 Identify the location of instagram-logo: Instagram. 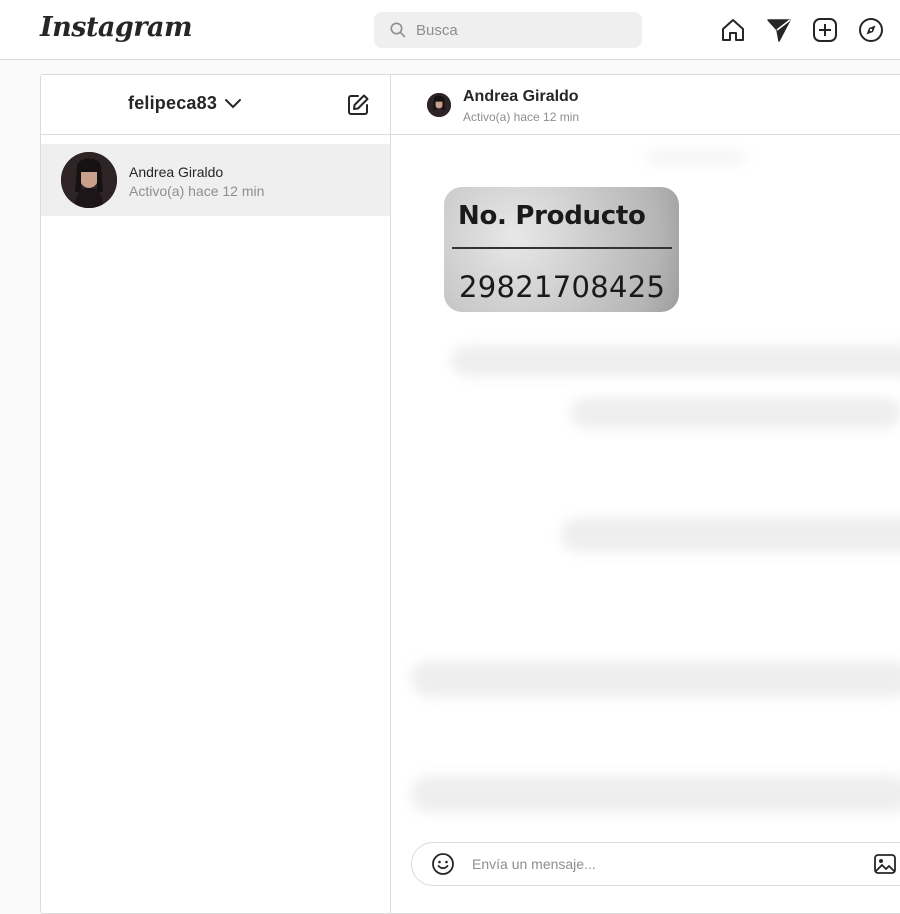
(116, 27).